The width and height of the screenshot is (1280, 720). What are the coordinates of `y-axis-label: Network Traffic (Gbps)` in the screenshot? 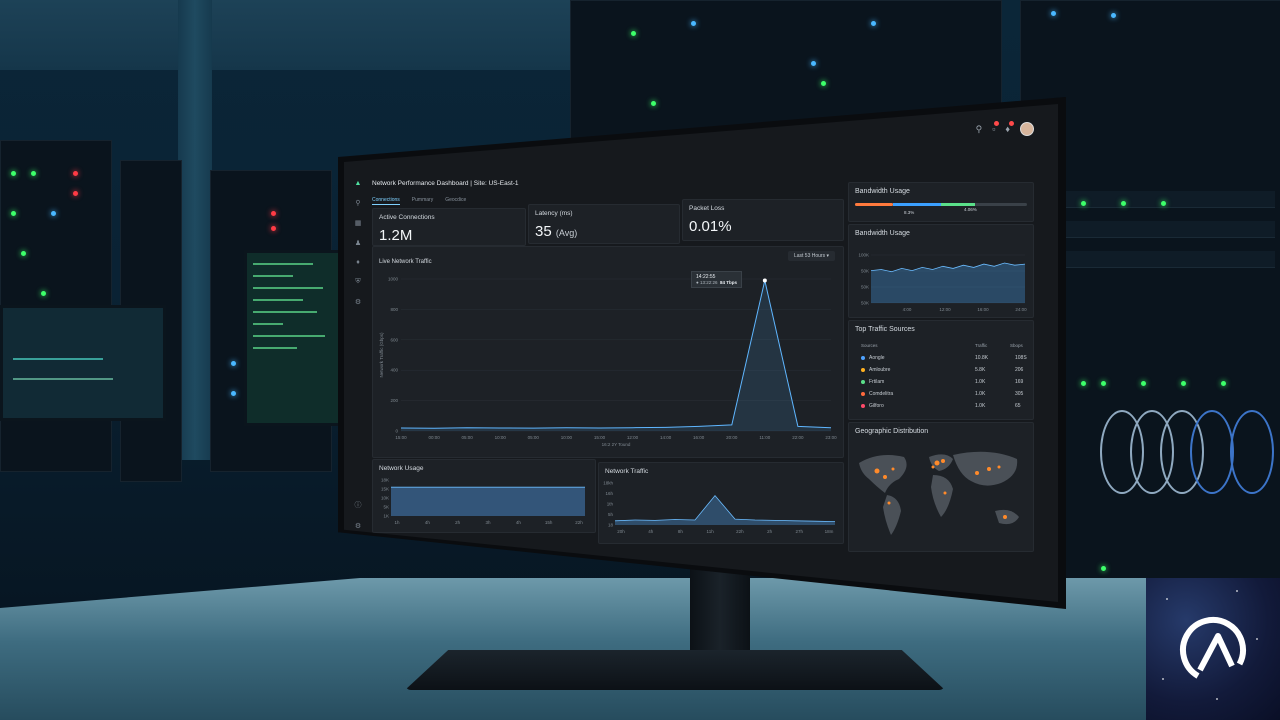 It's located at (381, 354).